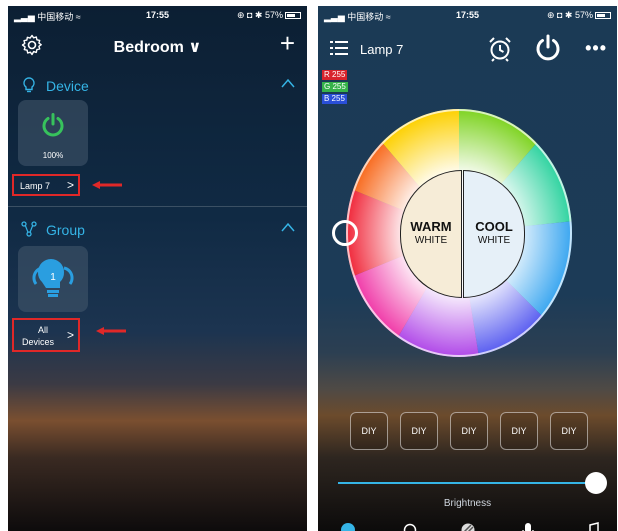 The width and height of the screenshot is (618, 531). Describe the element at coordinates (410, 526) in the screenshot. I see `scene-tab-icon` at that location.